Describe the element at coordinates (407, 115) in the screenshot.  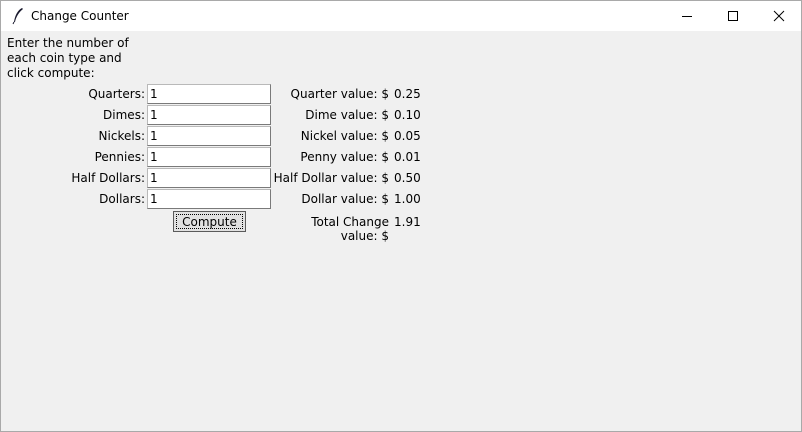
I see `dime-value-amount: 0.10` at that location.